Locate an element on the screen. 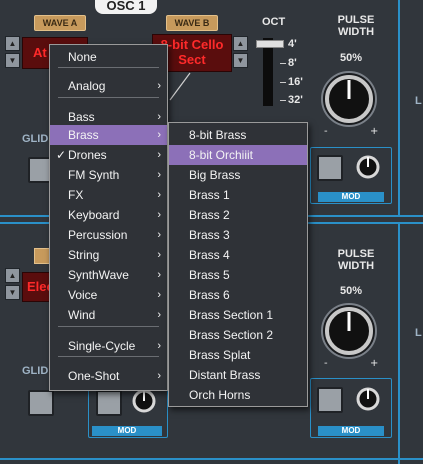 This screenshot has width=423, height=464. pulse-width-value-2: 50% is located at coordinates (351, 291).